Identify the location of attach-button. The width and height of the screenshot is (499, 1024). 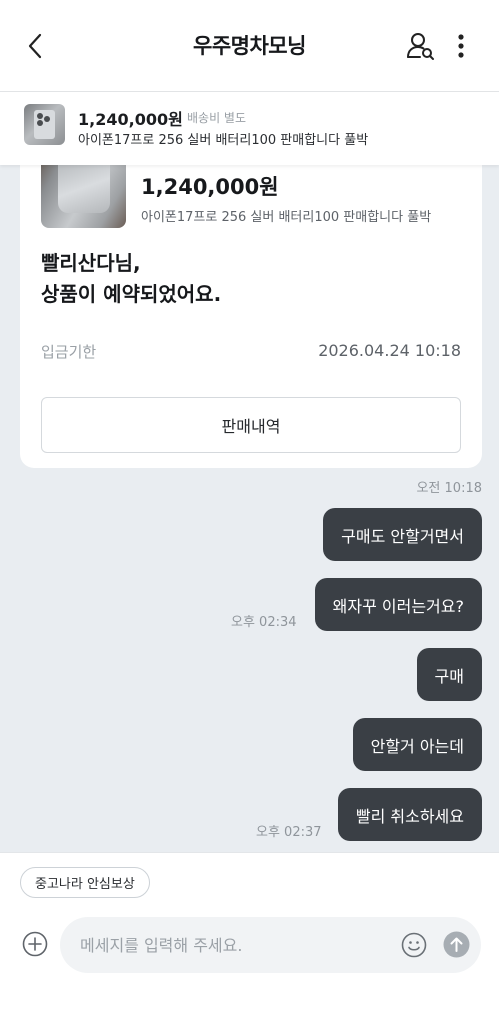
(35, 944).